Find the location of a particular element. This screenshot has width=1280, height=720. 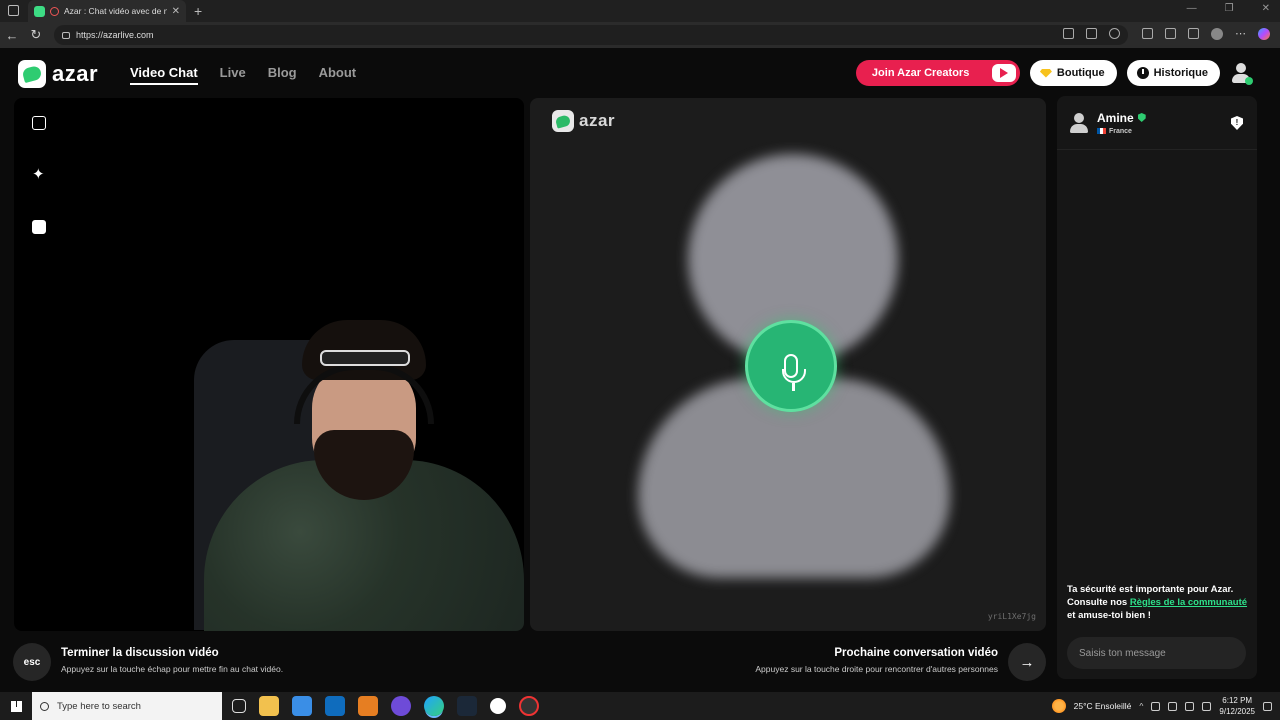

windows-logo-icon is located at coordinates (16, 706).